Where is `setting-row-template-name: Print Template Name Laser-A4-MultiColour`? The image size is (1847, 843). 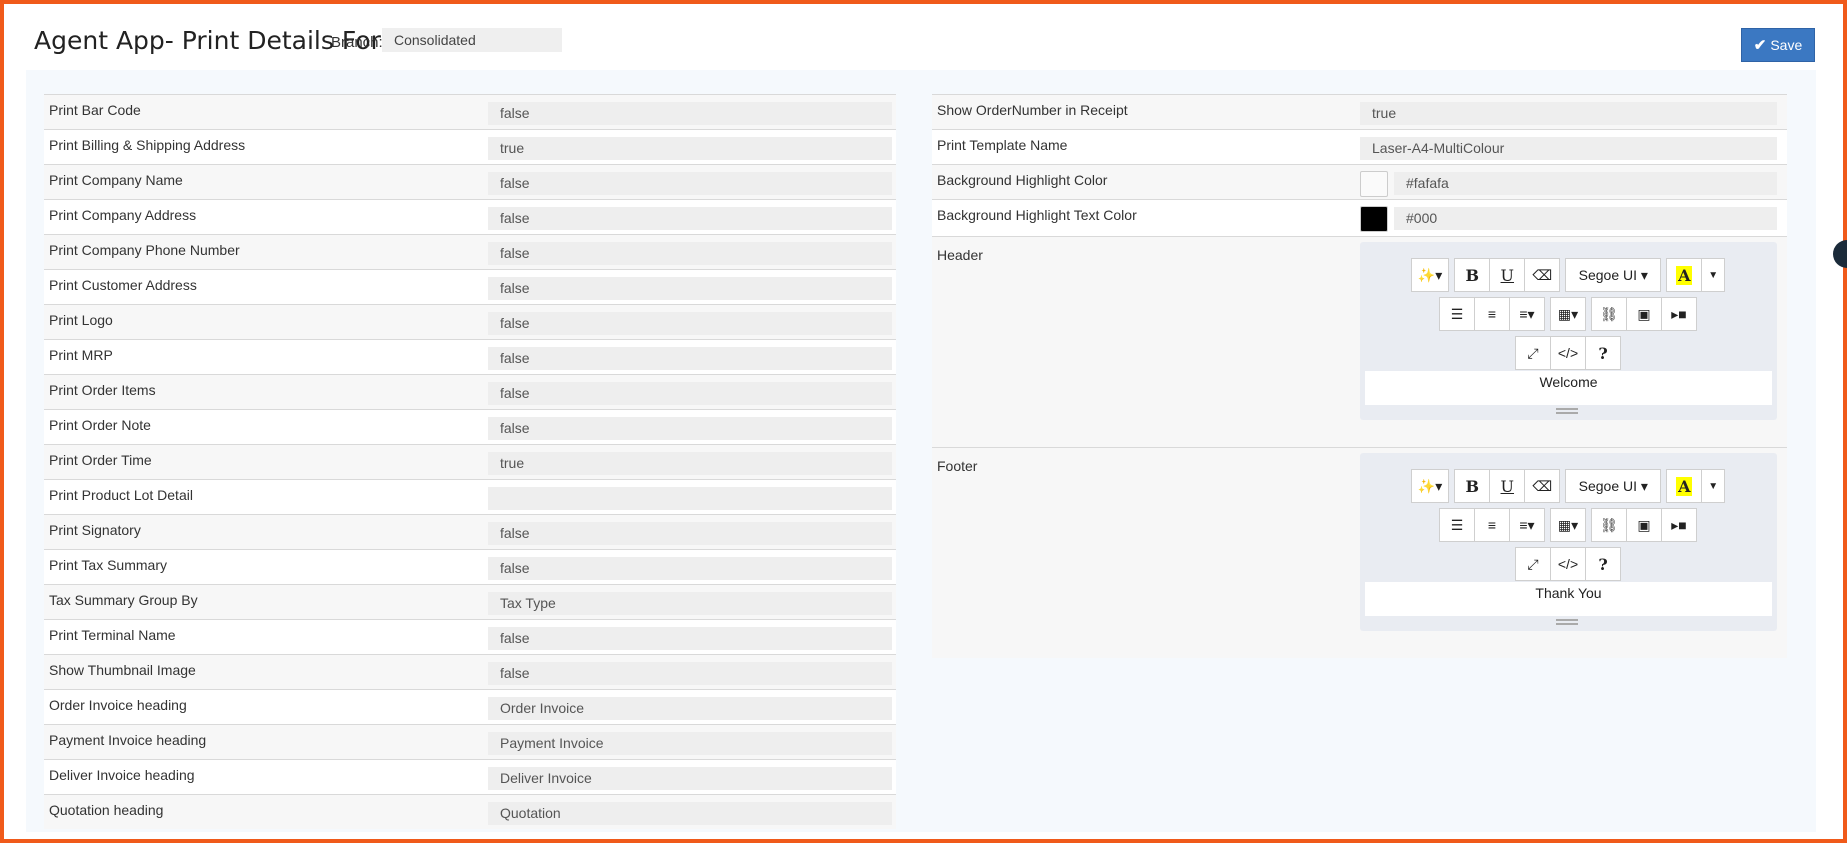 setting-row-template-name: Print Template Name Laser-A4-MultiColour is located at coordinates (1359, 146).